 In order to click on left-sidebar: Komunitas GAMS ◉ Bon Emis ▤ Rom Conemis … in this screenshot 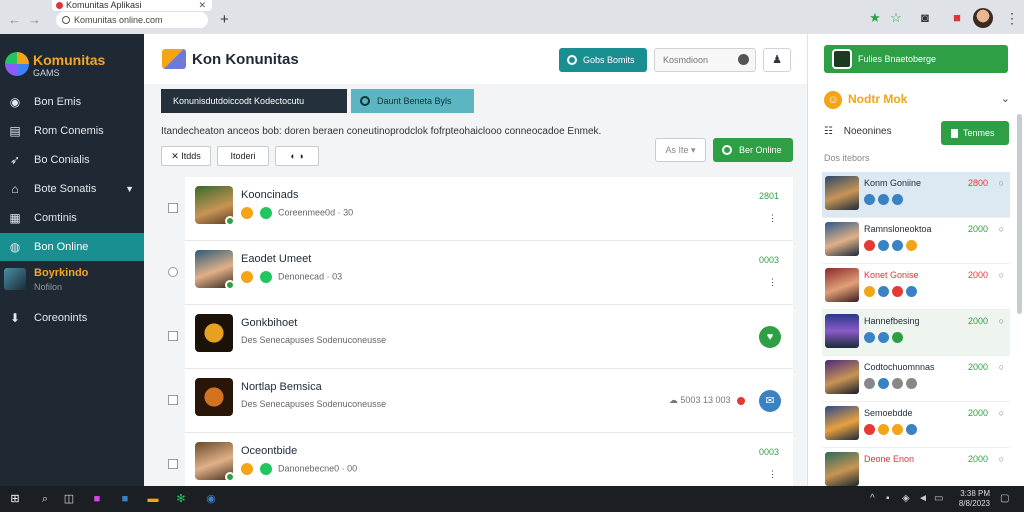, I will do `click(72, 260)`.